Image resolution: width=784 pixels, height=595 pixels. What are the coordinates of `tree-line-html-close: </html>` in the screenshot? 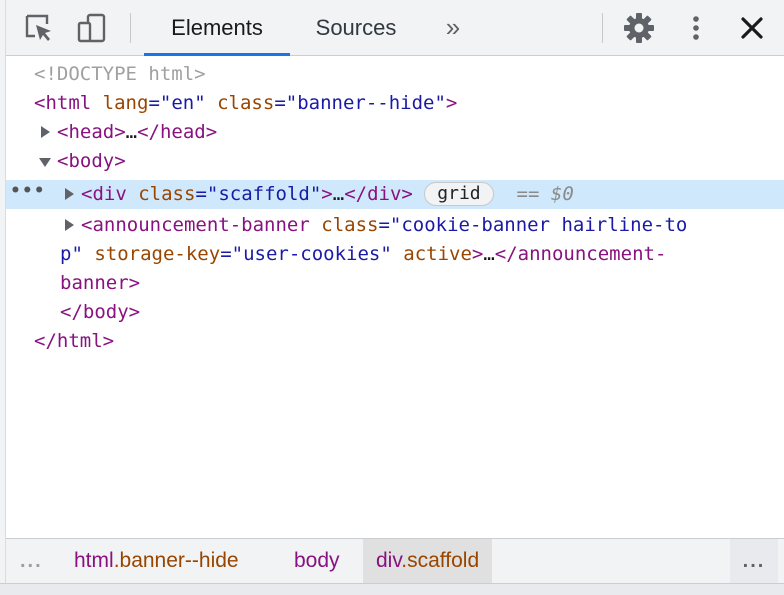 It's located at (395, 341).